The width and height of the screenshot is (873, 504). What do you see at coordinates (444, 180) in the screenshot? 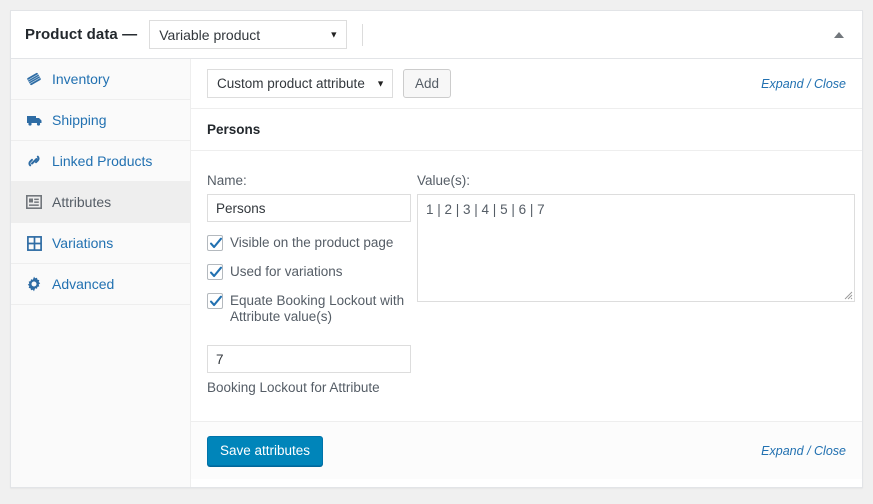
I see `attribute-values-label: Value(s):` at bounding box center [444, 180].